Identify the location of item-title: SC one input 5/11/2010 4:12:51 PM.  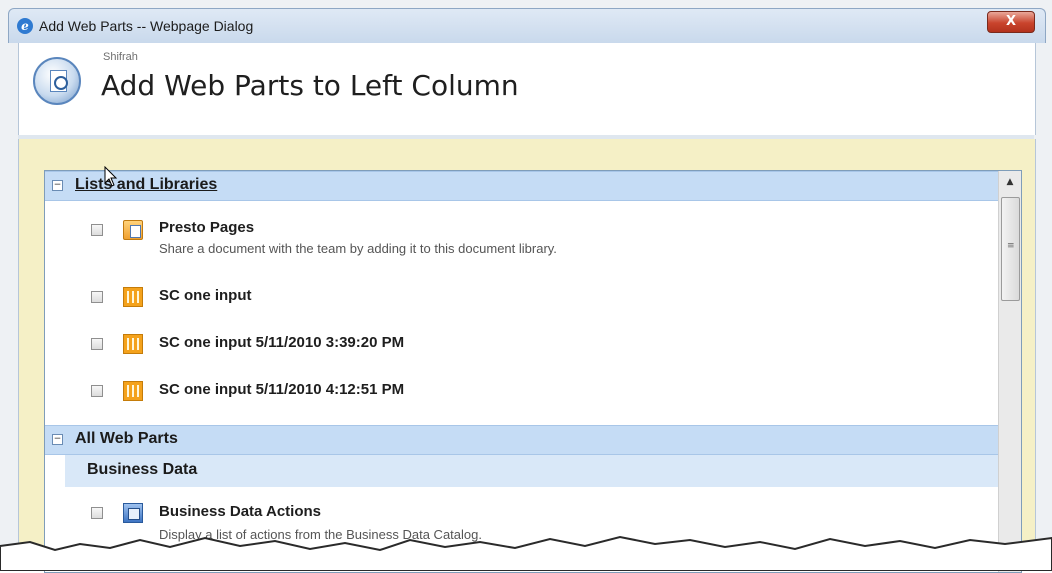
(281, 389).